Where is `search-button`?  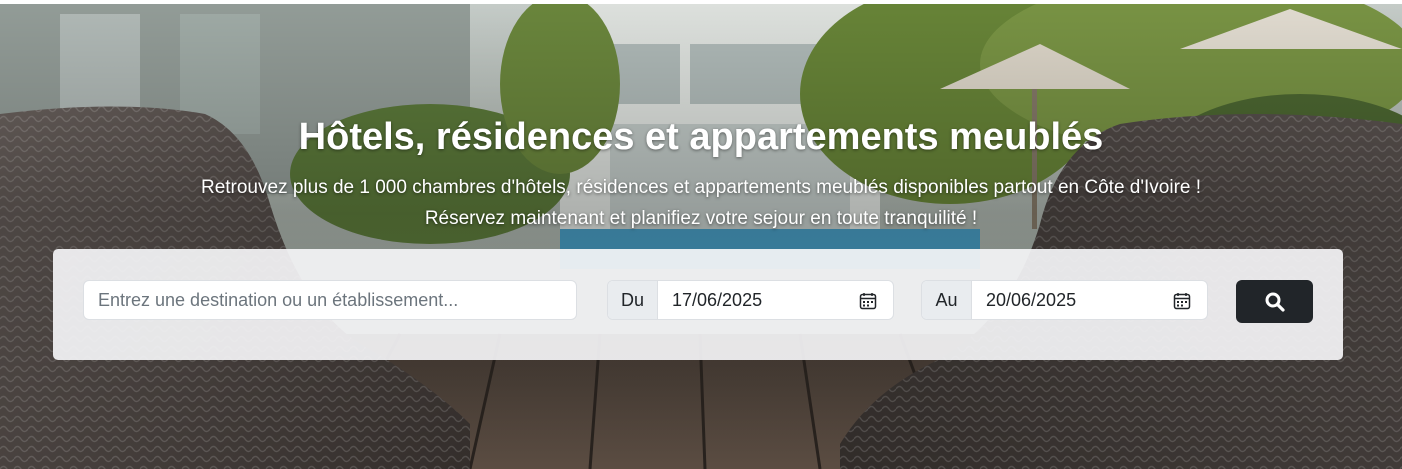 search-button is located at coordinates (1274, 301).